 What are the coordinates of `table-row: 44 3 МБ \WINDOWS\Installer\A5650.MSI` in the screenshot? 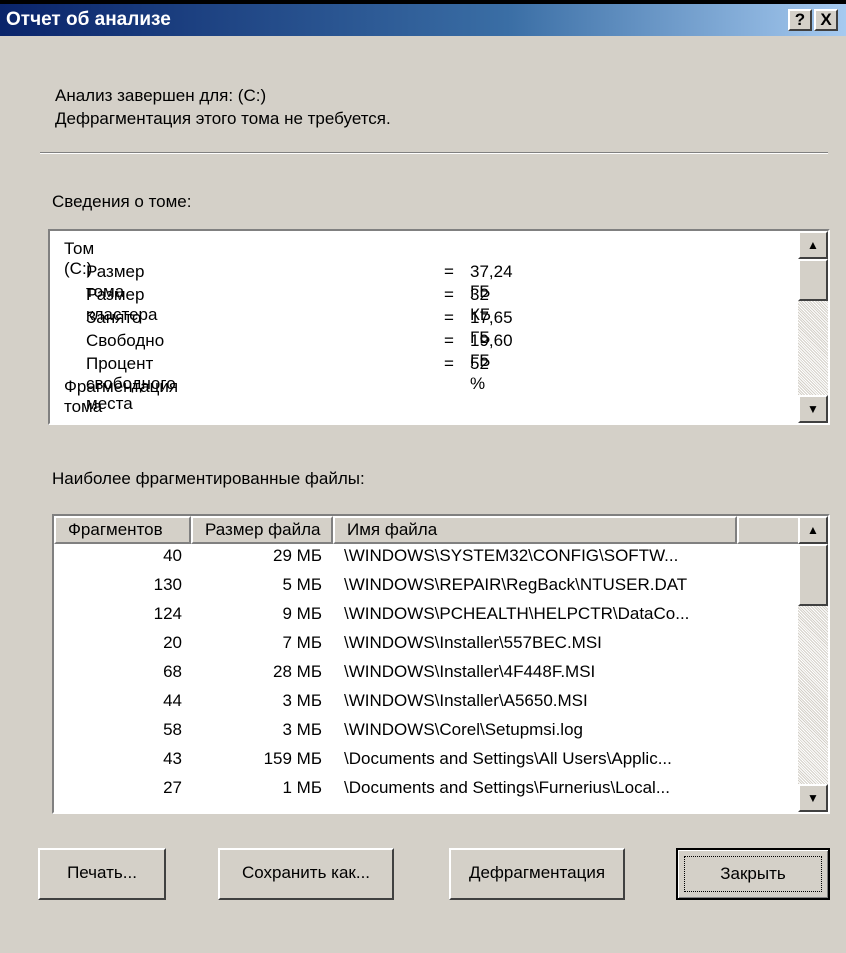 It's located at (427, 705).